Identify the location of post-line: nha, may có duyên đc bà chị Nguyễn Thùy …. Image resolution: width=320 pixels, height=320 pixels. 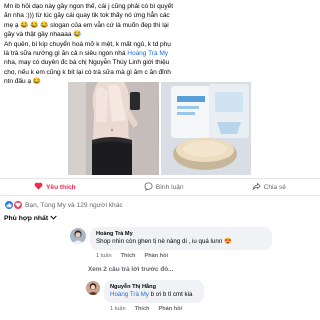
(87, 63).